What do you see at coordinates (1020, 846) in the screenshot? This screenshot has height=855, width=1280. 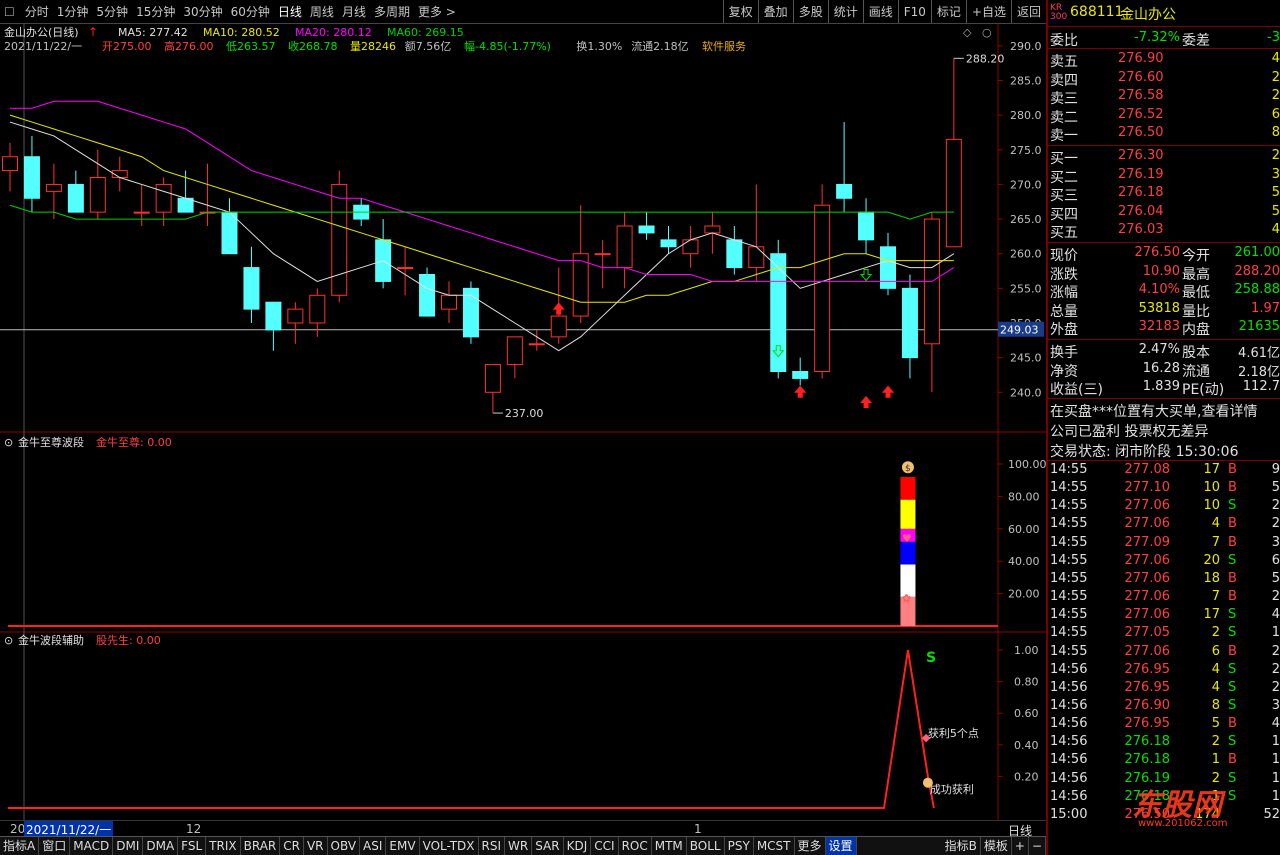 I see `bottom-right-button-2: +` at bounding box center [1020, 846].